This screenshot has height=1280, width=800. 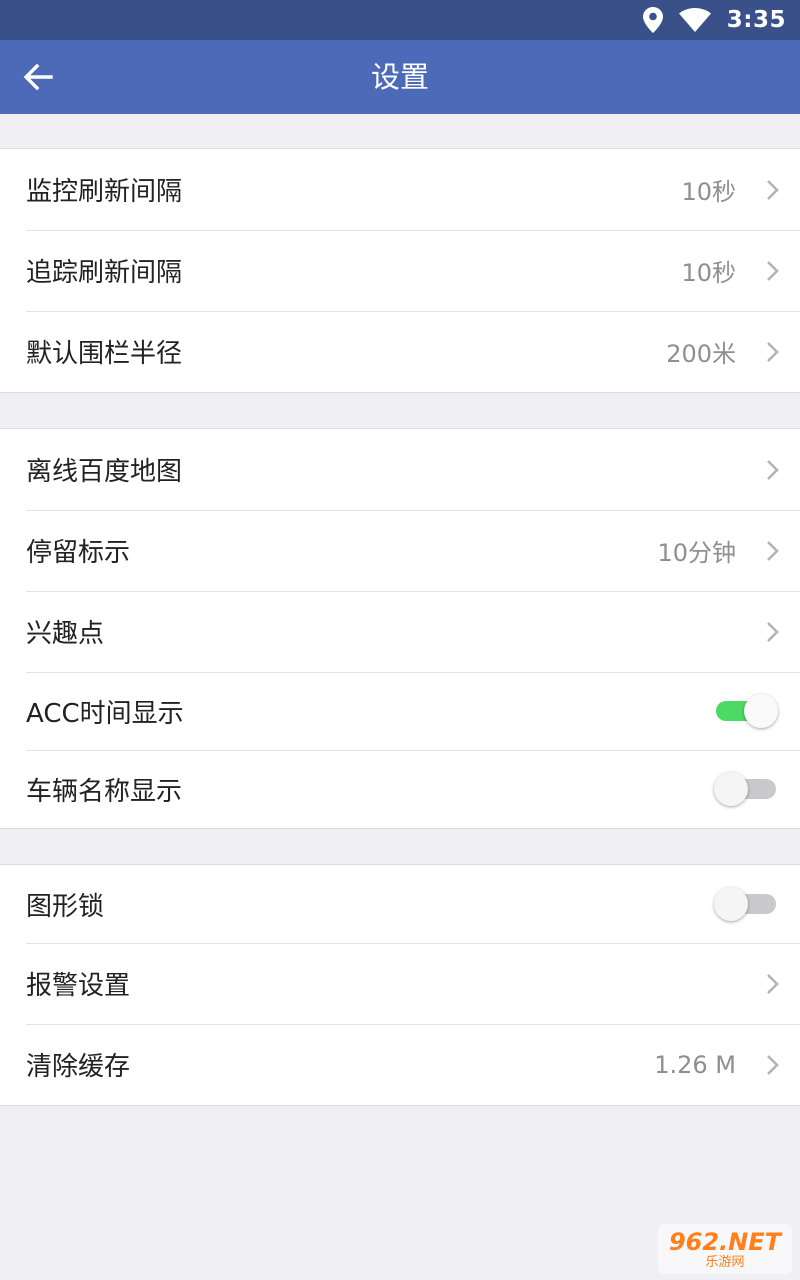 I want to click on page-title: 设置, so click(x=399, y=77).